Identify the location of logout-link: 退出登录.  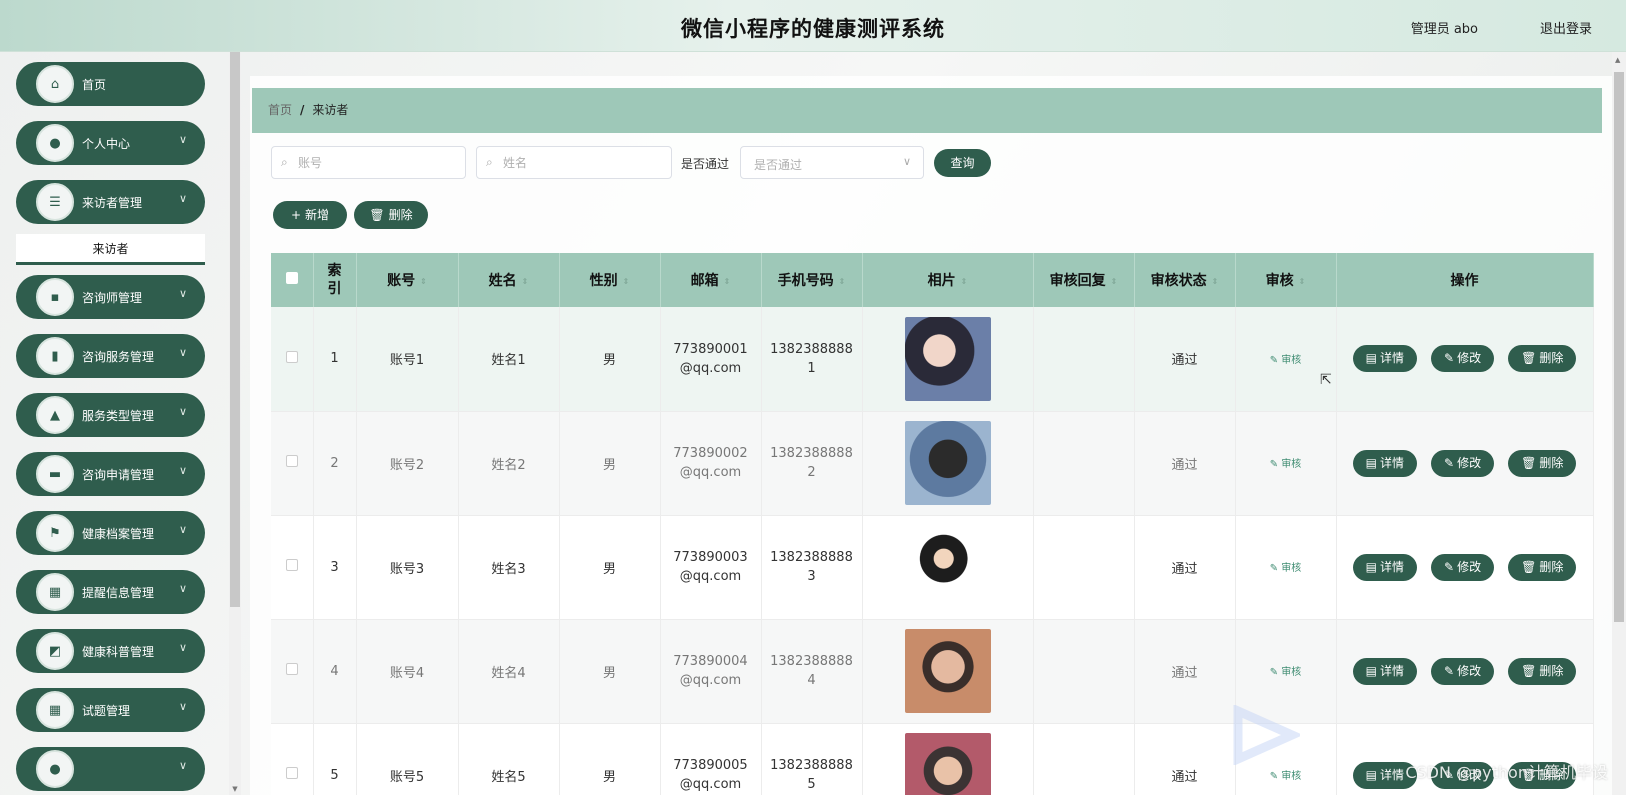
(1566, 27).